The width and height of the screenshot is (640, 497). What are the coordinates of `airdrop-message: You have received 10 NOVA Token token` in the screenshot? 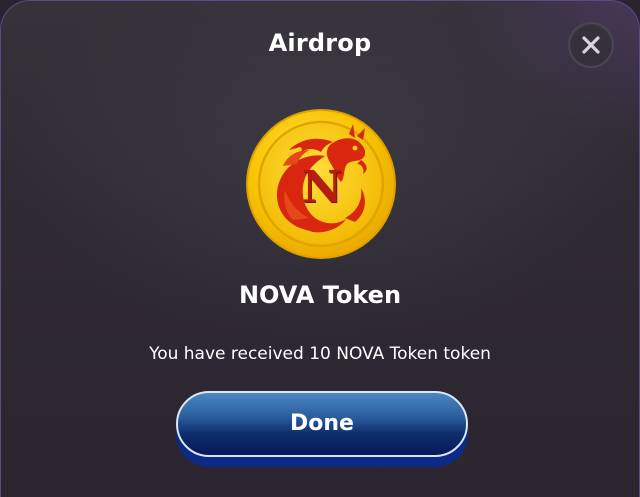 It's located at (320, 354).